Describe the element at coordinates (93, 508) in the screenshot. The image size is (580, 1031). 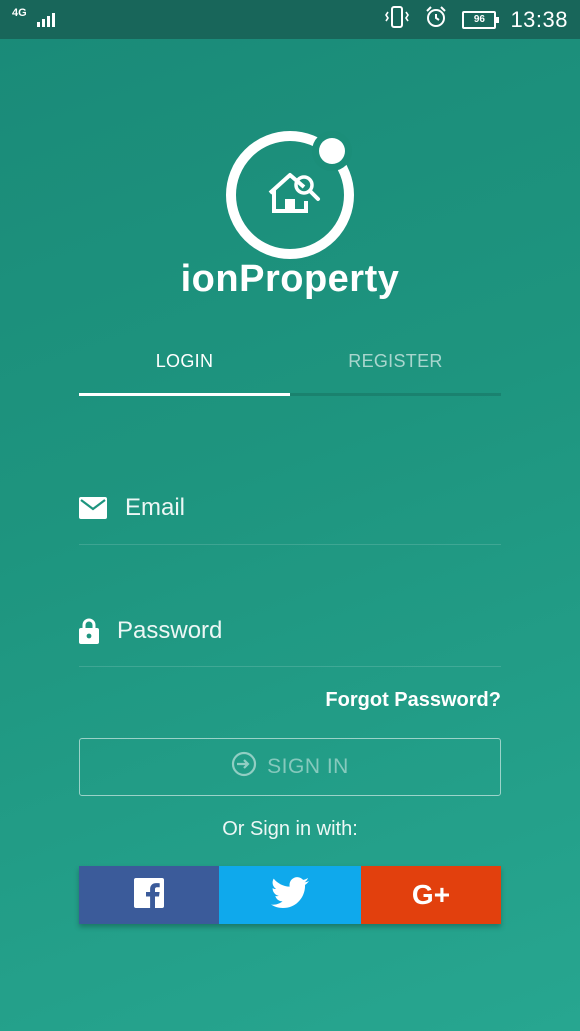
I see `mail-icon` at that location.